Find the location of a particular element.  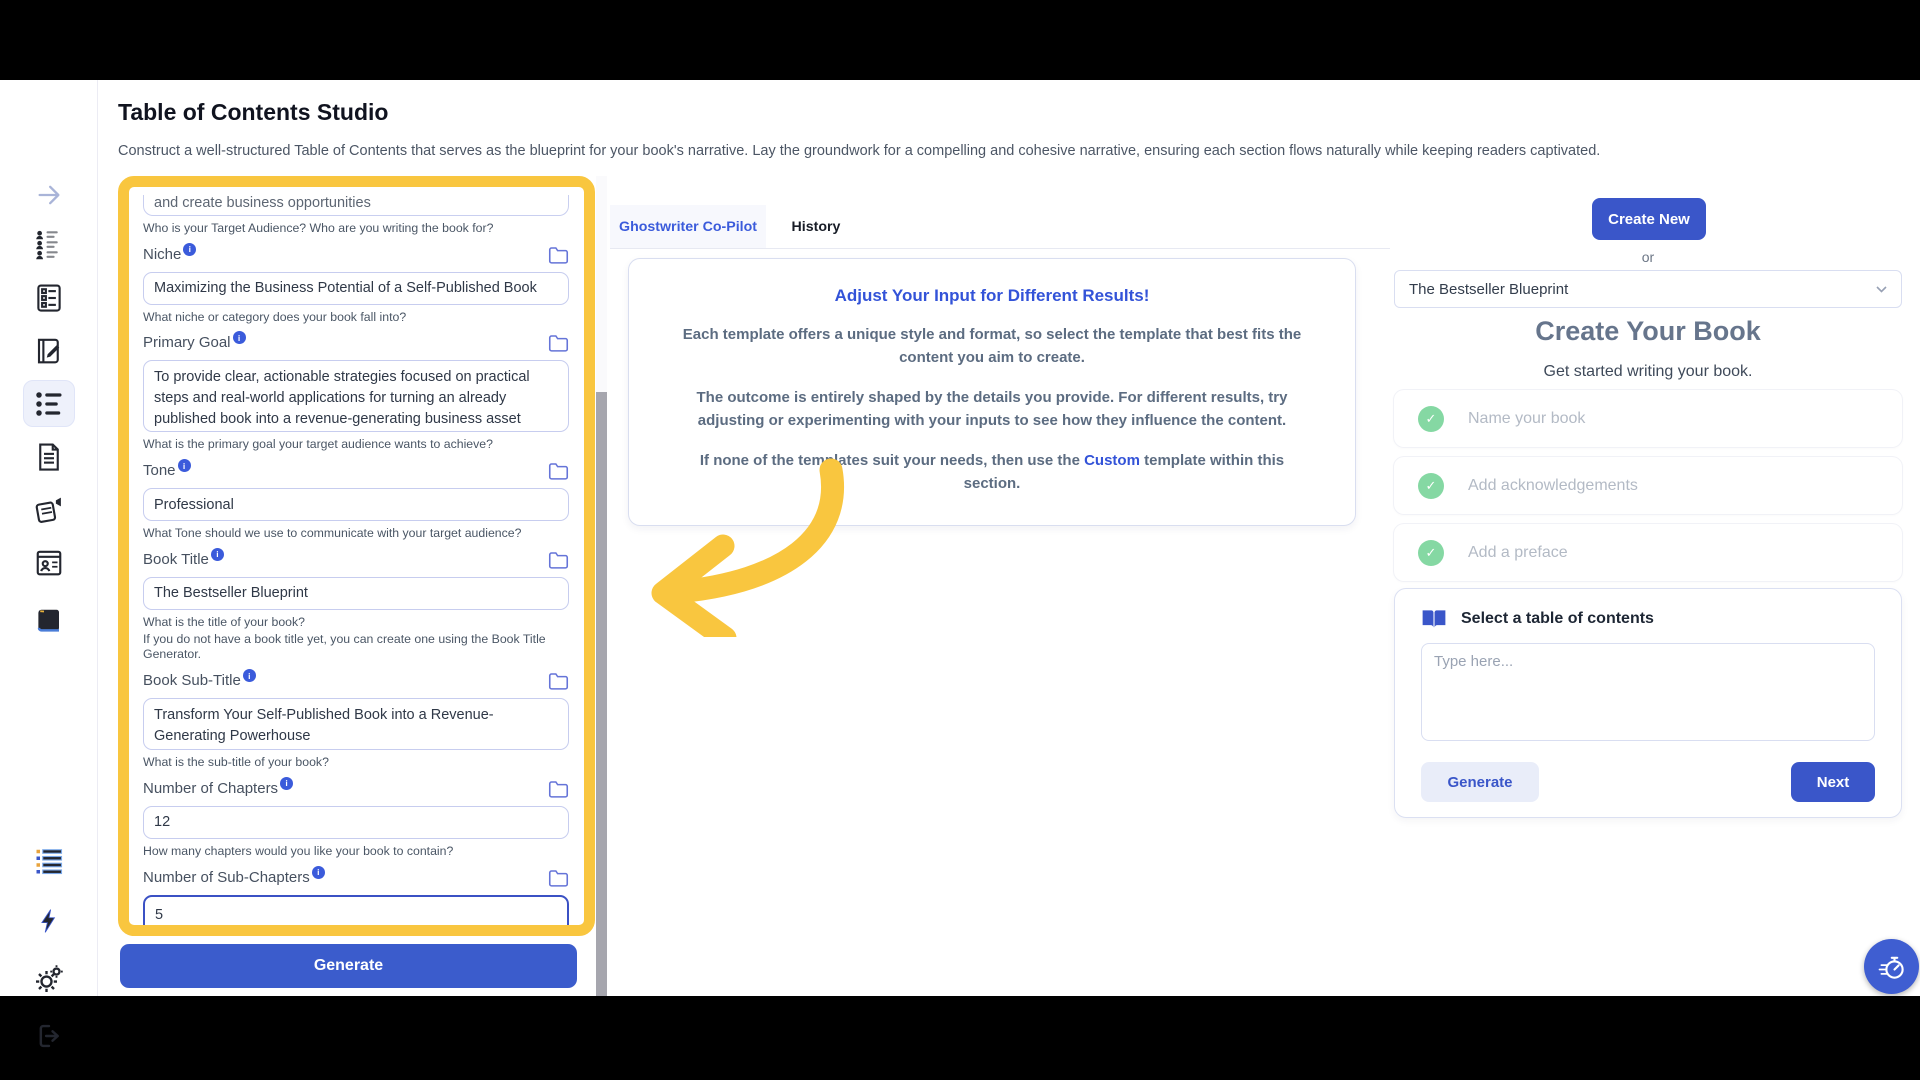

book-icon is located at coordinates (49, 621).